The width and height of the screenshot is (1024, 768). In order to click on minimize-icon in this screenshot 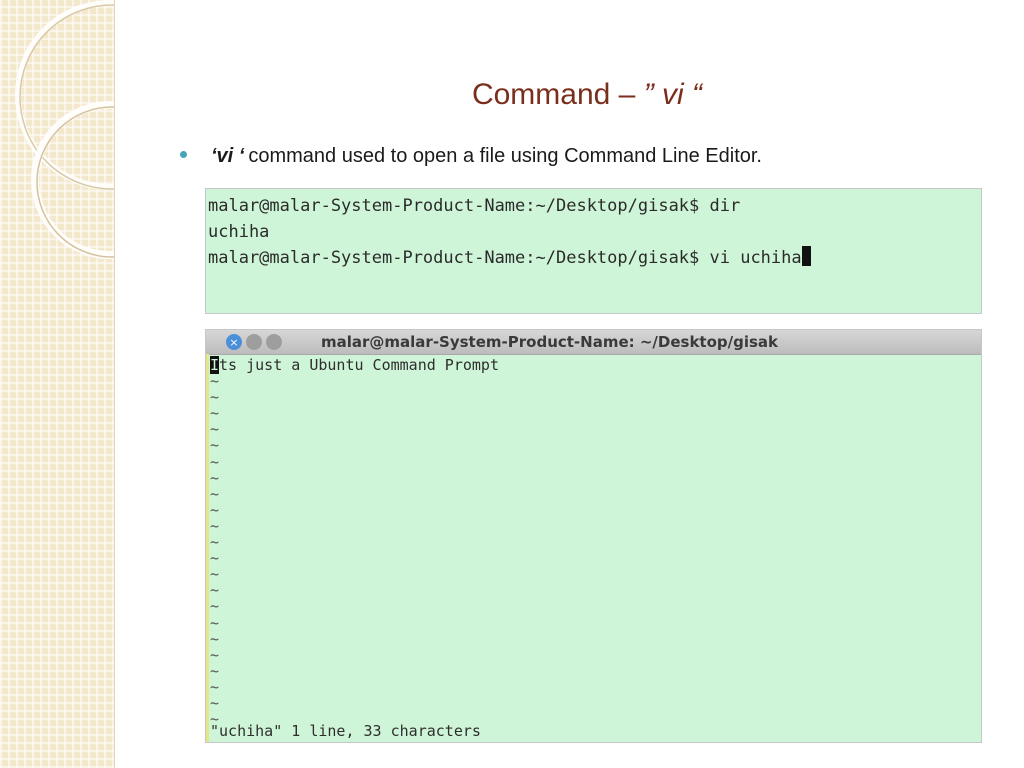, I will do `click(254, 342)`.